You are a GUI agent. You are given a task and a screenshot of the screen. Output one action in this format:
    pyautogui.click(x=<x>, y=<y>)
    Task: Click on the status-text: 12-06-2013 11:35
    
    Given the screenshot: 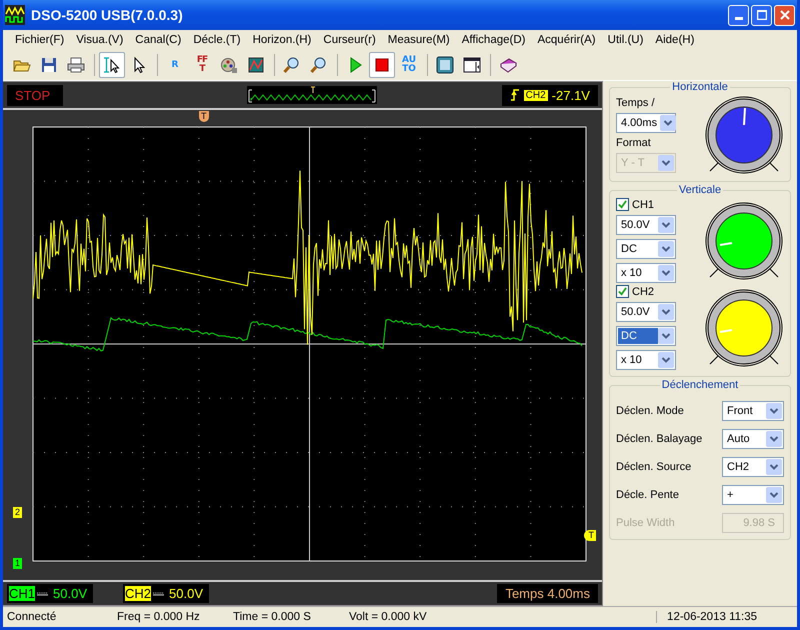 What is the action you would take?
    pyautogui.click(x=726, y=617)
    